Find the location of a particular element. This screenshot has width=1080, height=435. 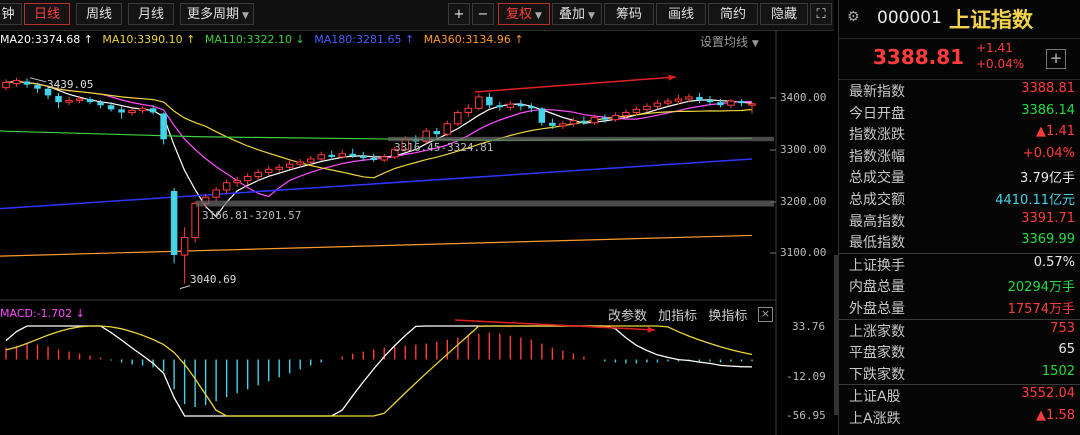

indicator-actions: 改参数 加指标 换指标 is located at coordinates (681, 314).